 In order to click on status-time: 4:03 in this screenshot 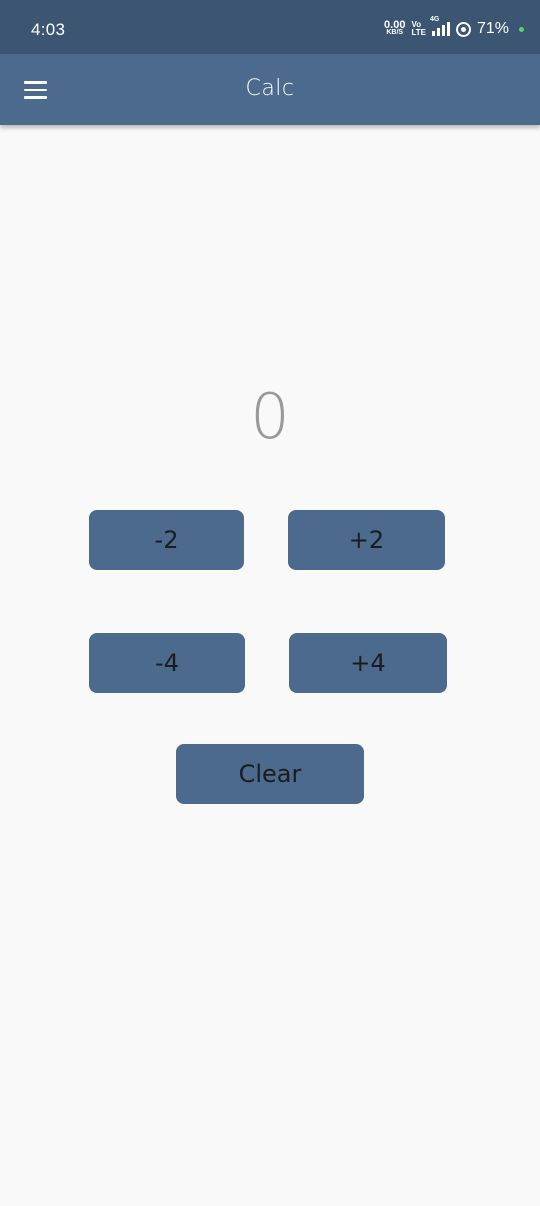, I will do `click(48, 29)`.